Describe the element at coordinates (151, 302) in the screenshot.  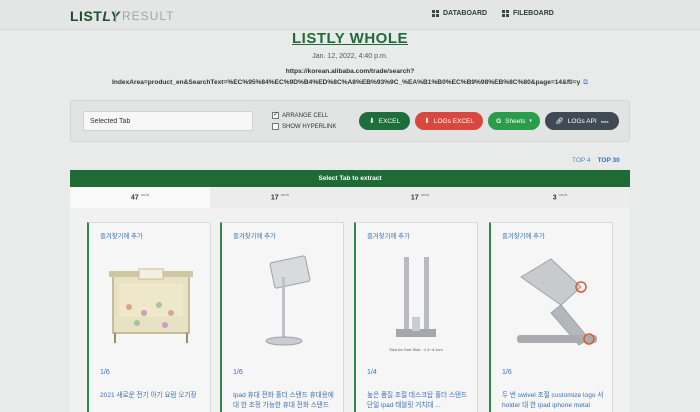
I see `baby-crib-image` at that location.